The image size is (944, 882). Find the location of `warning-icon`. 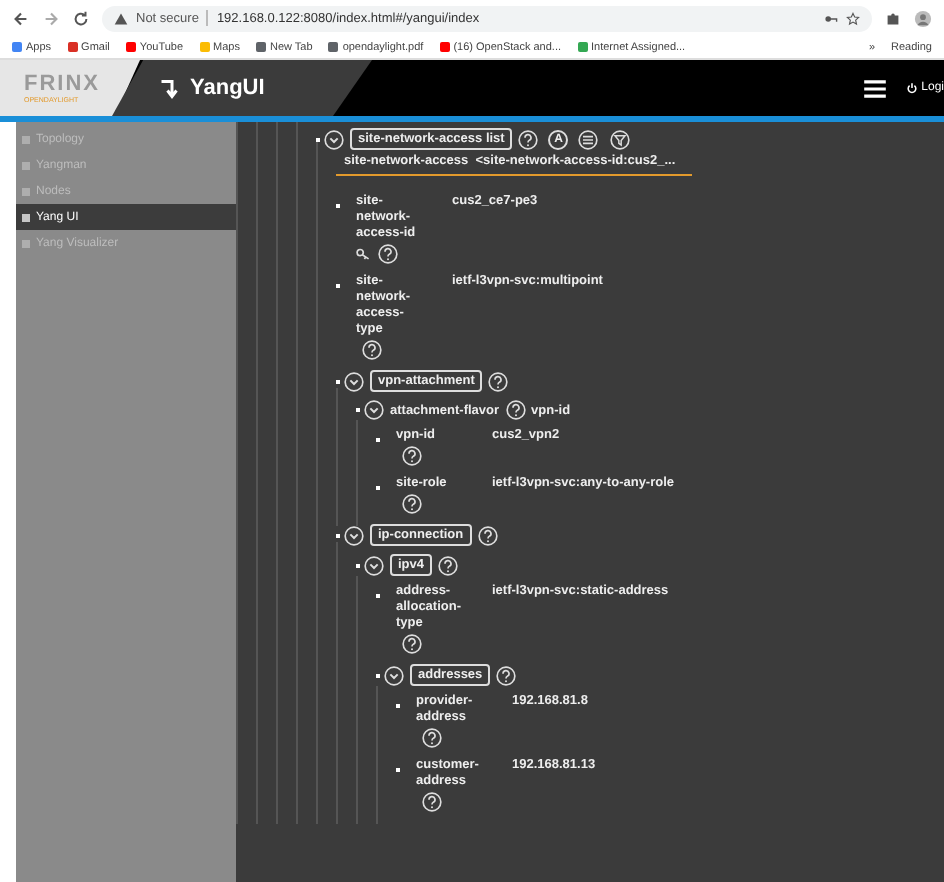

warning-icon is located at coordinates (121, 18).